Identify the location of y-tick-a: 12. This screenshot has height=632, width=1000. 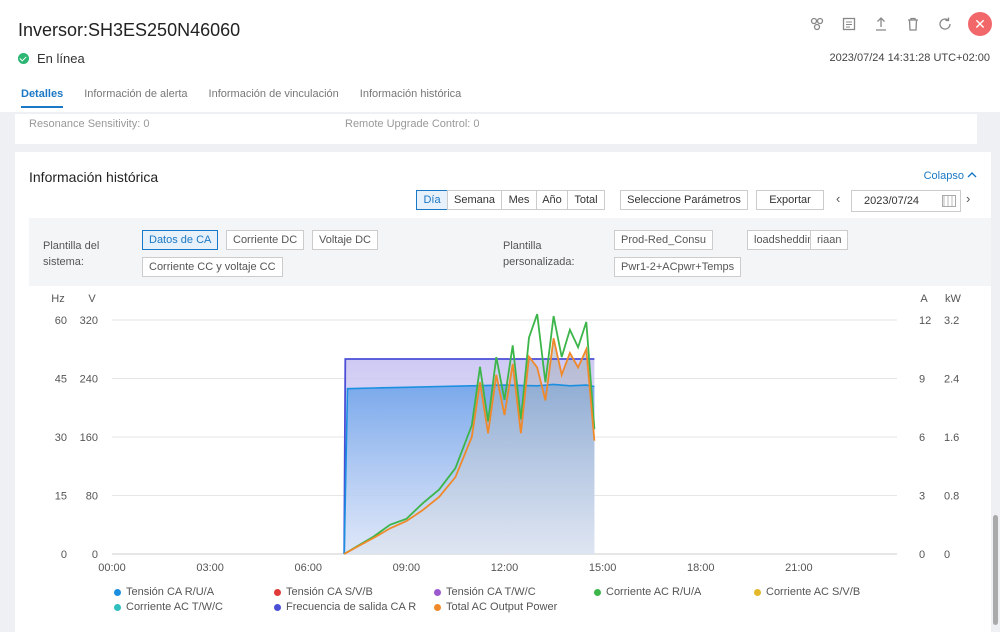
(925, 321).